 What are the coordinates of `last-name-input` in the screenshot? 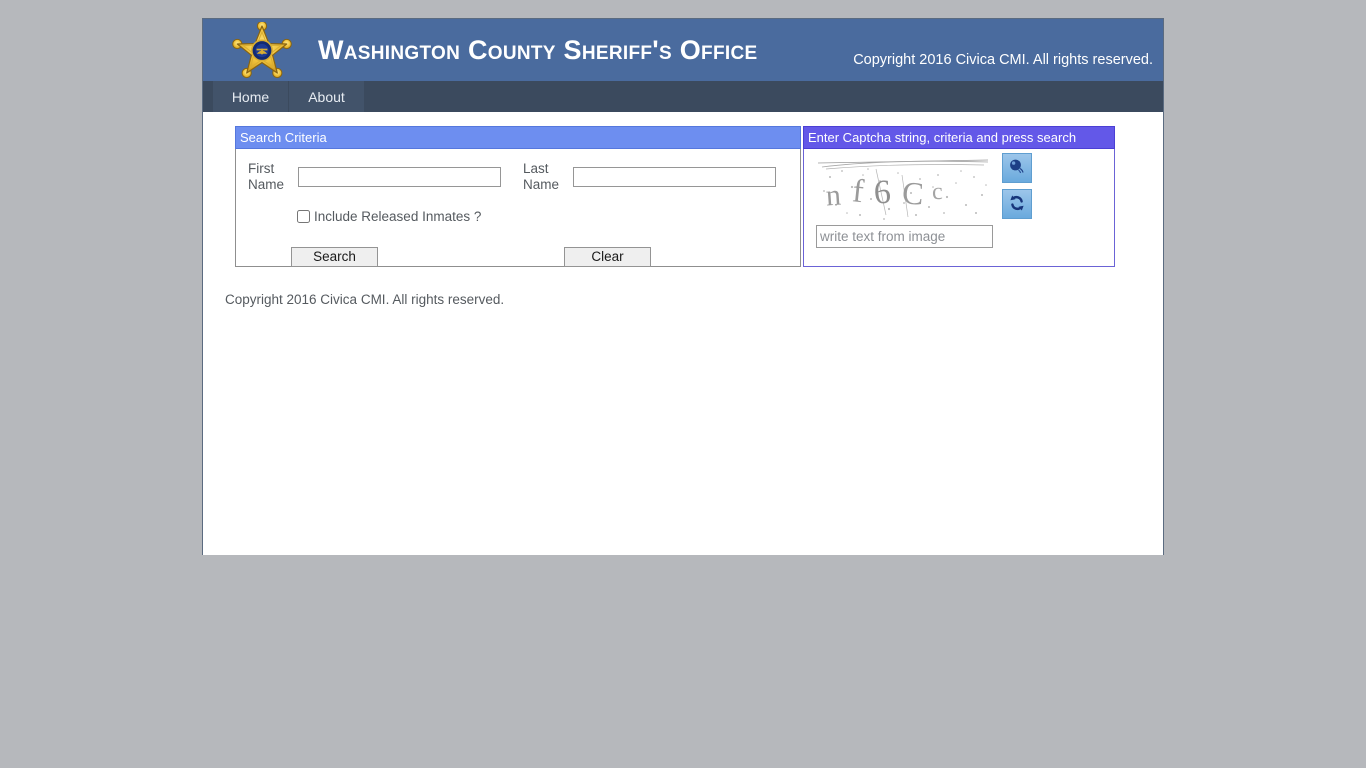 It's located at (674, 177).